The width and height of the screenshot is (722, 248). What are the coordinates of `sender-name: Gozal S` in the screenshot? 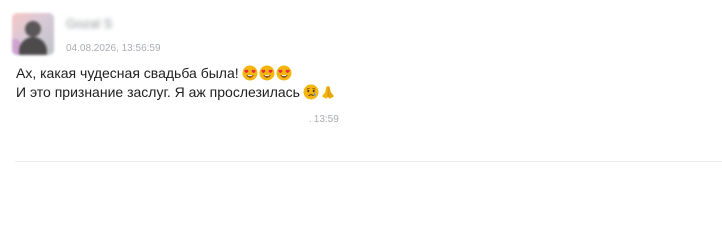 It's located at (89, 23).